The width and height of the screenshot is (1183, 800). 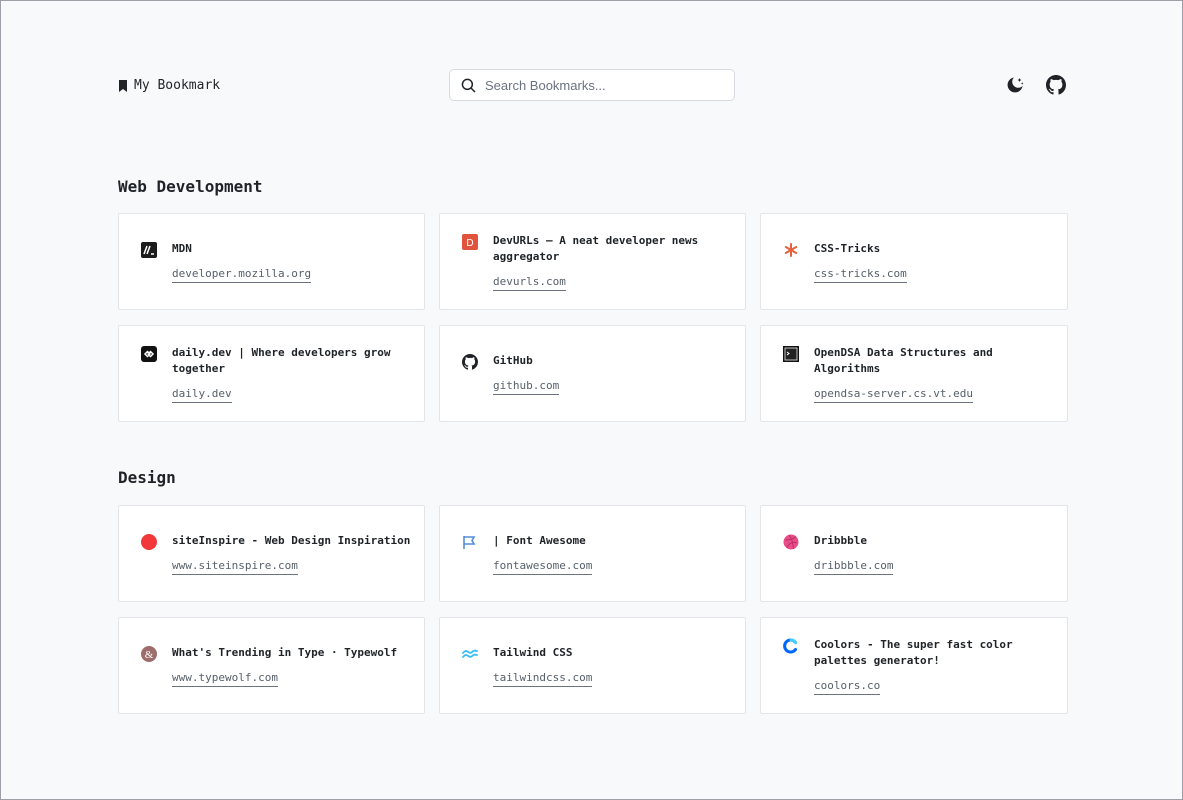 I want to click on bookmark-url-link: css-tricks.com, so click(x=860, y=275).